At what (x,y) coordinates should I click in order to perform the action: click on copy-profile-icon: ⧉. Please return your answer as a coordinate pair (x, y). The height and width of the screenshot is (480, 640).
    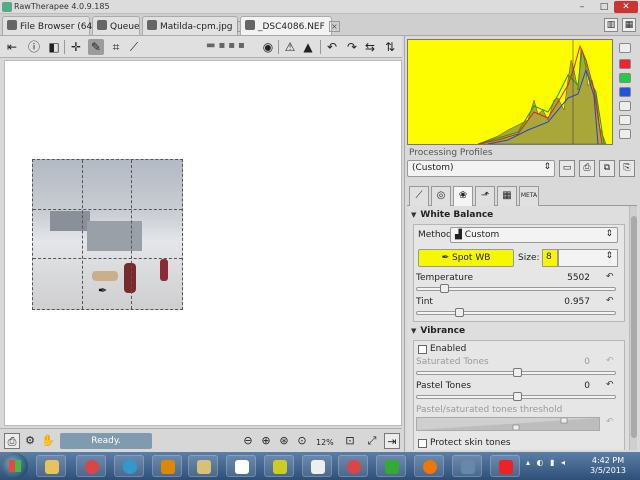
    Looking at the image, I should click on (607, 168).